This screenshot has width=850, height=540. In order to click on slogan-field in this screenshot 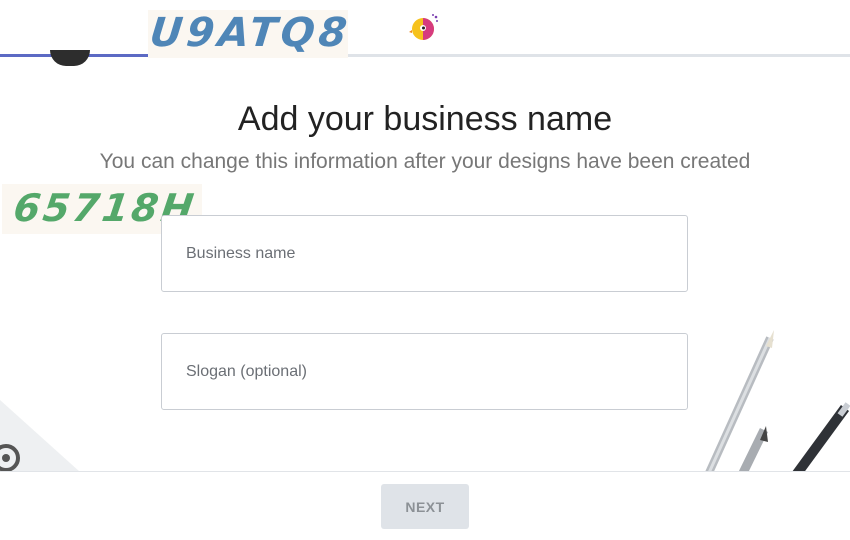, I will do `click(424, 371)`.